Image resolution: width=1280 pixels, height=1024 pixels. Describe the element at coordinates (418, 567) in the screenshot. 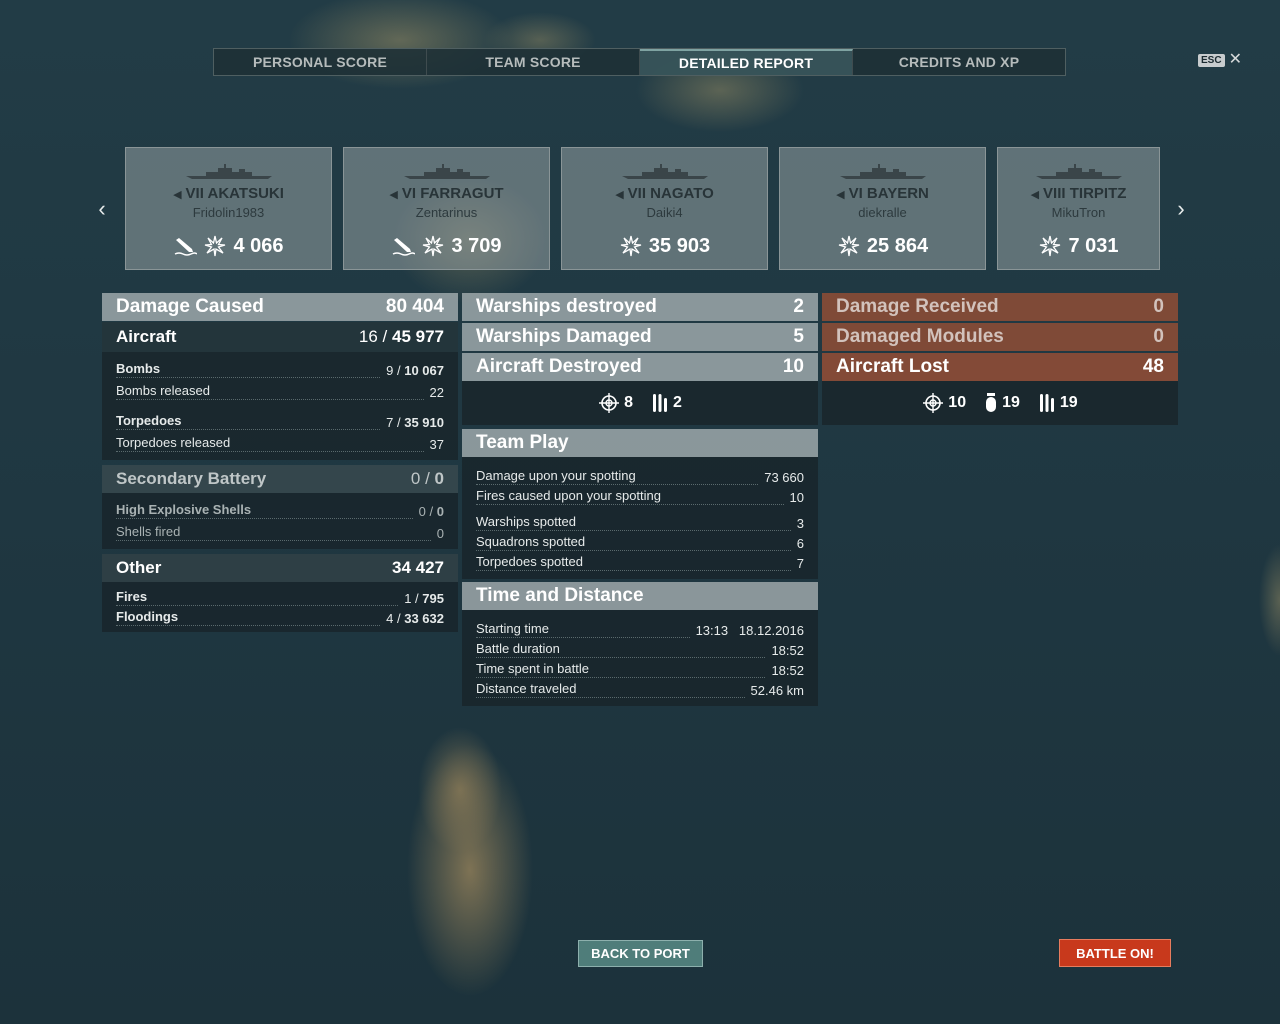

I see `other-value: 34 427` at that location.